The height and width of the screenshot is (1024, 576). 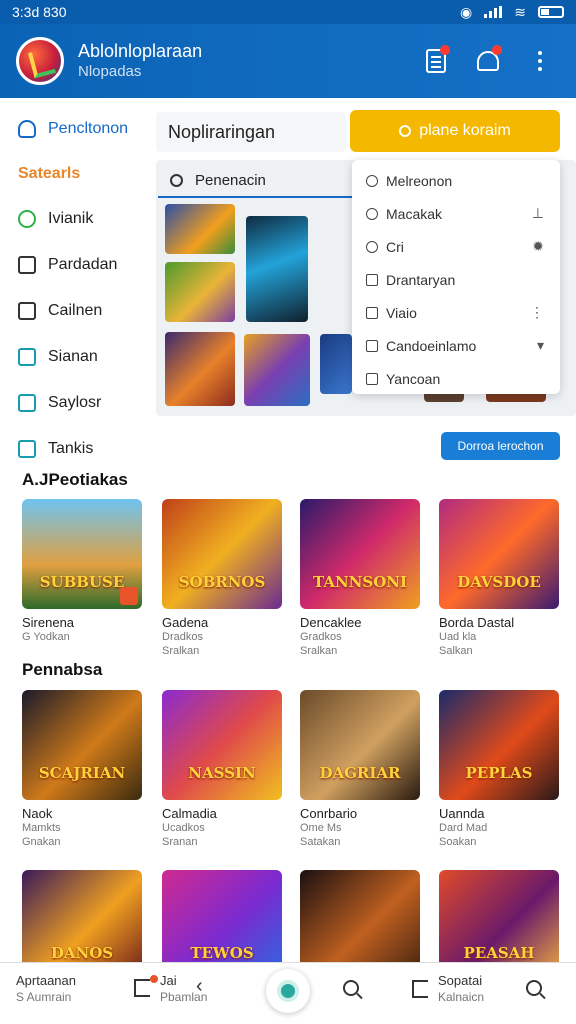 What do you see at coordinates (251, 132) in the screenshot?
I see `panel-title: Nopliraringan` at bounding box center [251, 132].